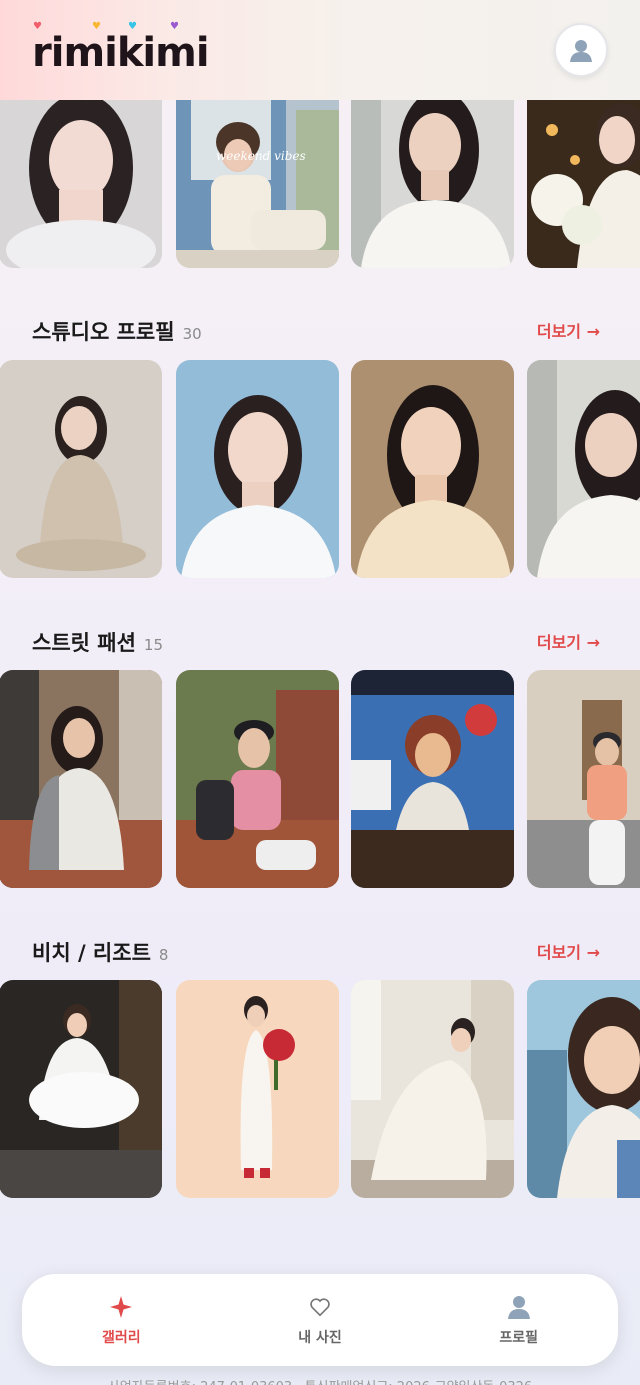 The image size is (640, 1385). I want to click on section-title: 스트릿 패션 15, so click(98, 643).